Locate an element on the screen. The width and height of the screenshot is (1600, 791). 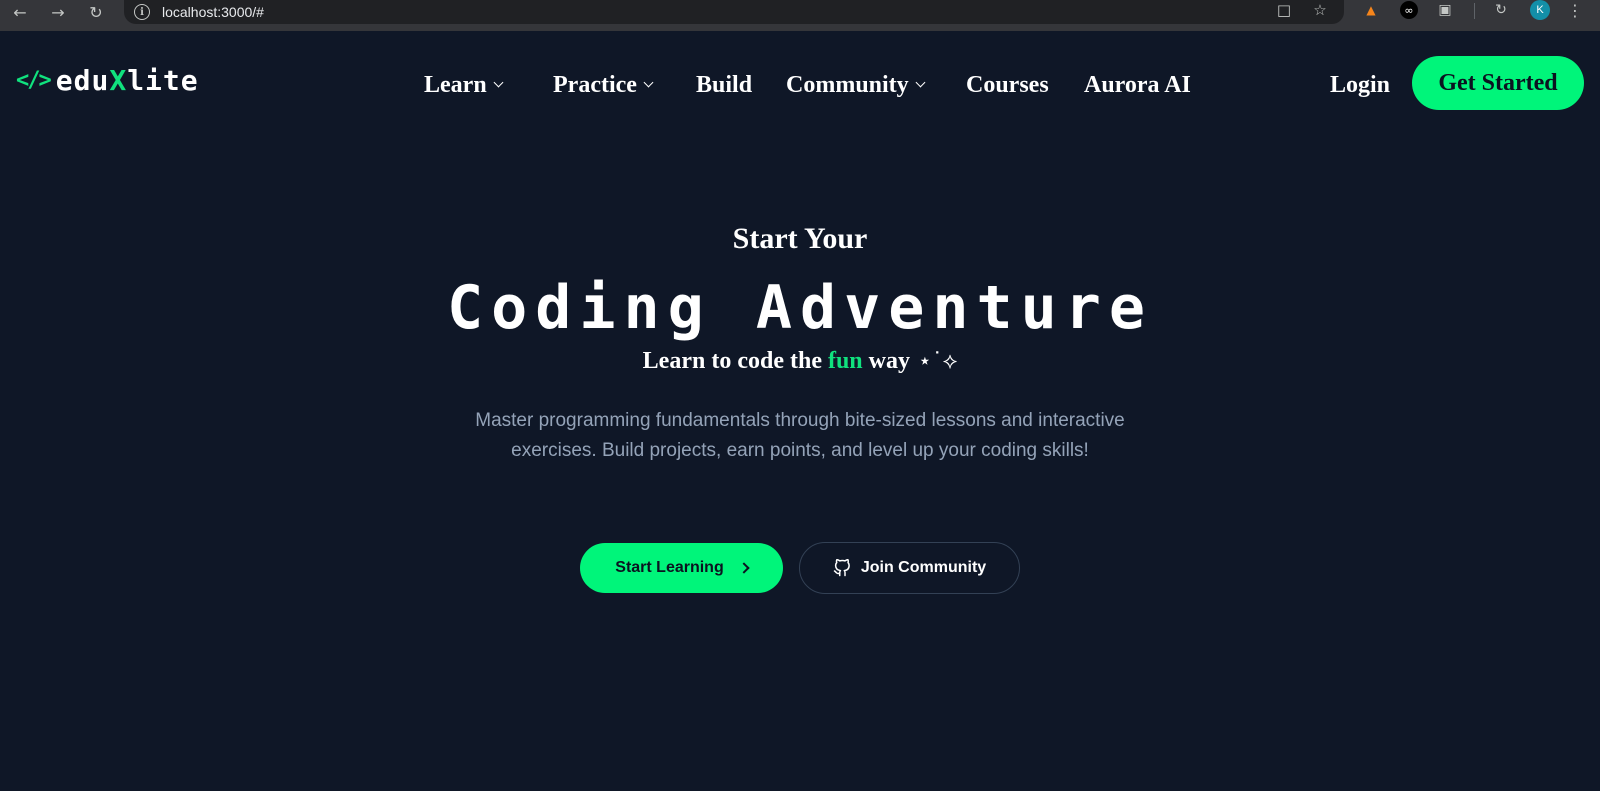
code-brackets-icon: </> is located at coordinates (34, 80).